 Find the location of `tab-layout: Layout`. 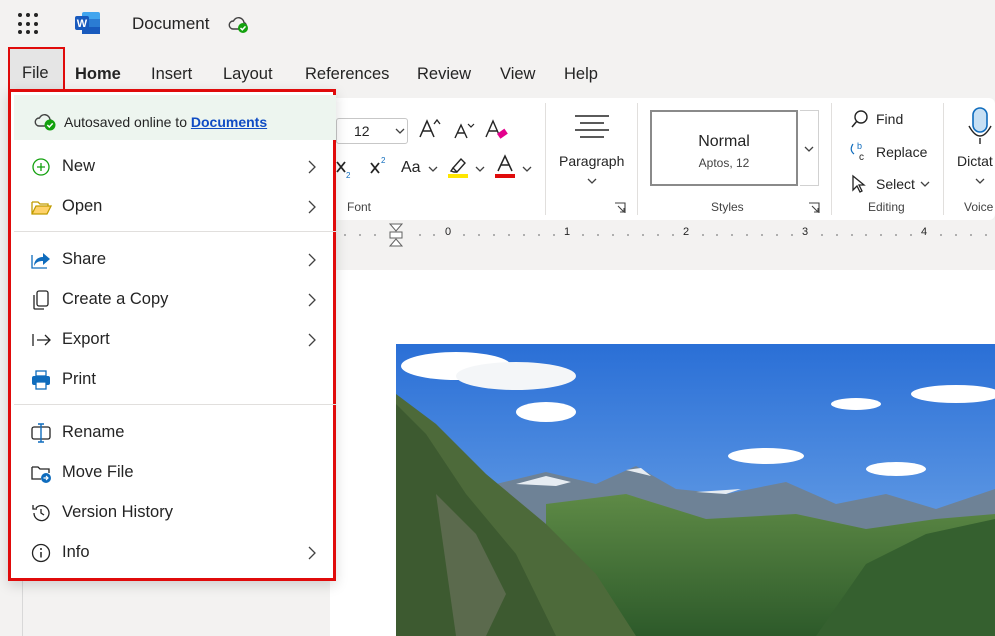

tab-layout: Layout is located at coordinates (248, 74).